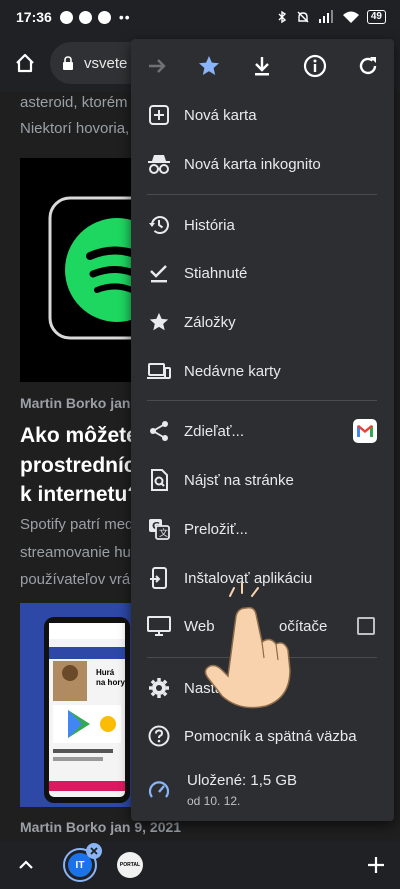 The height and width of the screenshot is (889, 400). What do you see at coordinates (159, 225) in the screenshot?
I see `history-icon` at bounding box center [159, 225].